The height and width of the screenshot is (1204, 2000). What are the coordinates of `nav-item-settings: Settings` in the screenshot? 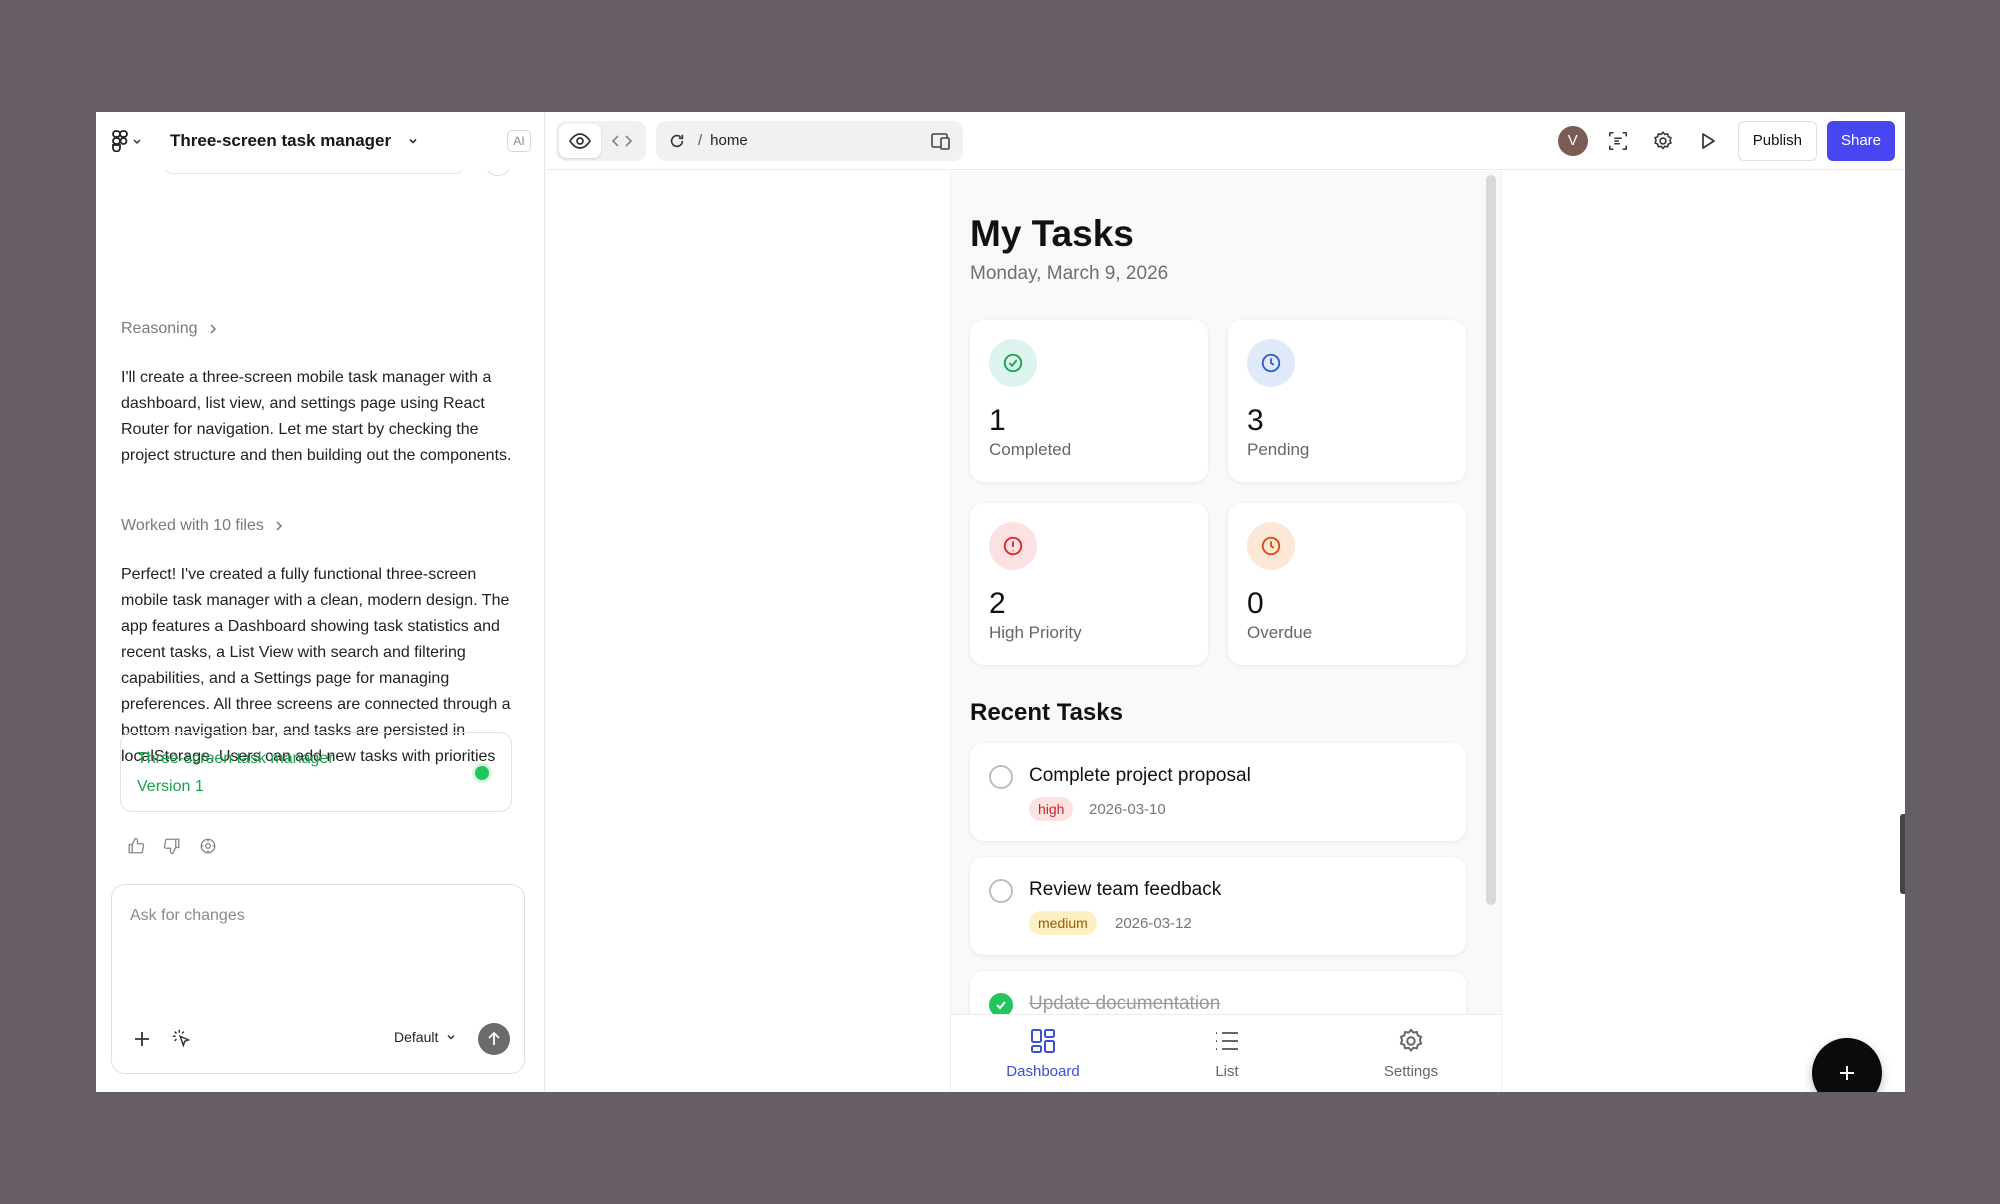 It's located at (1410, 1053).